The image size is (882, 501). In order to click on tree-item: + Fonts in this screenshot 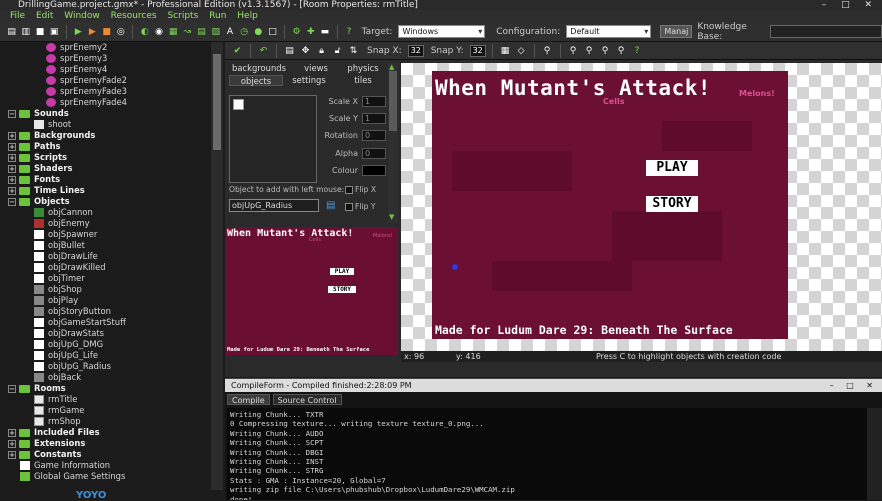, I will do `click(112, 179)`.